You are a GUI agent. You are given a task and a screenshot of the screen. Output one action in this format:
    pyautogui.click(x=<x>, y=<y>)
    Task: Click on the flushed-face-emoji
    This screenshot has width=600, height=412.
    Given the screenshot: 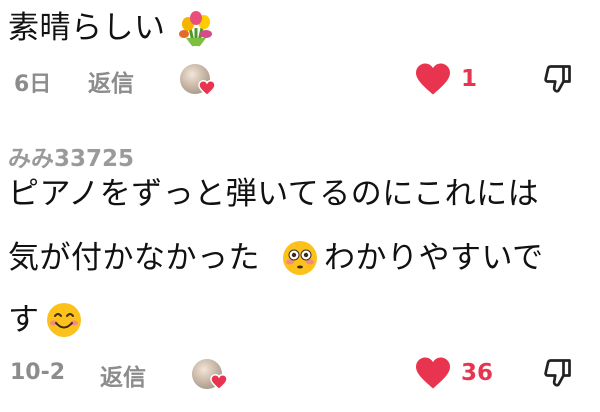 What is the action you would take?
    pyautogui.click(x=300, y=258)
    